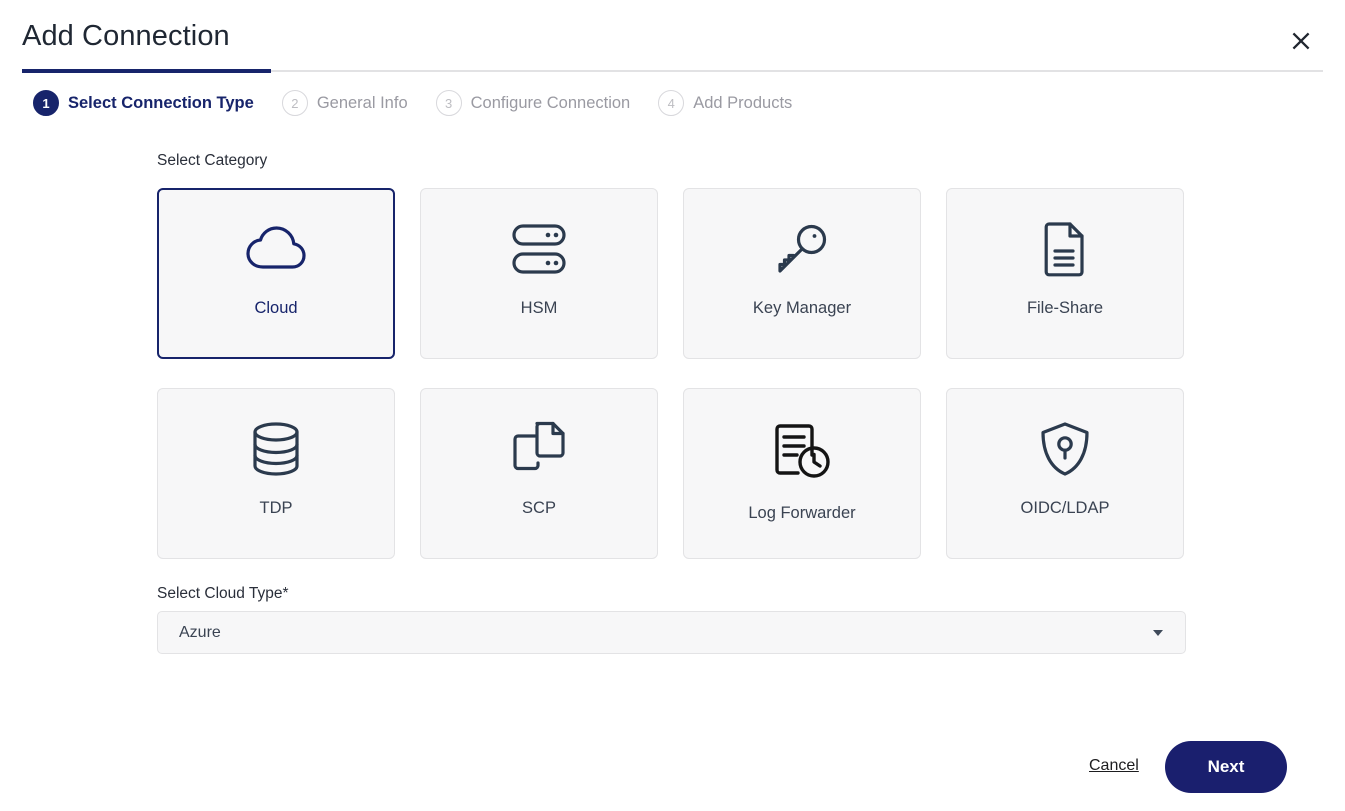 The width and height of the screenshot is (1345, 811). I want to click on step-number-3: 3, so click(448, 103).